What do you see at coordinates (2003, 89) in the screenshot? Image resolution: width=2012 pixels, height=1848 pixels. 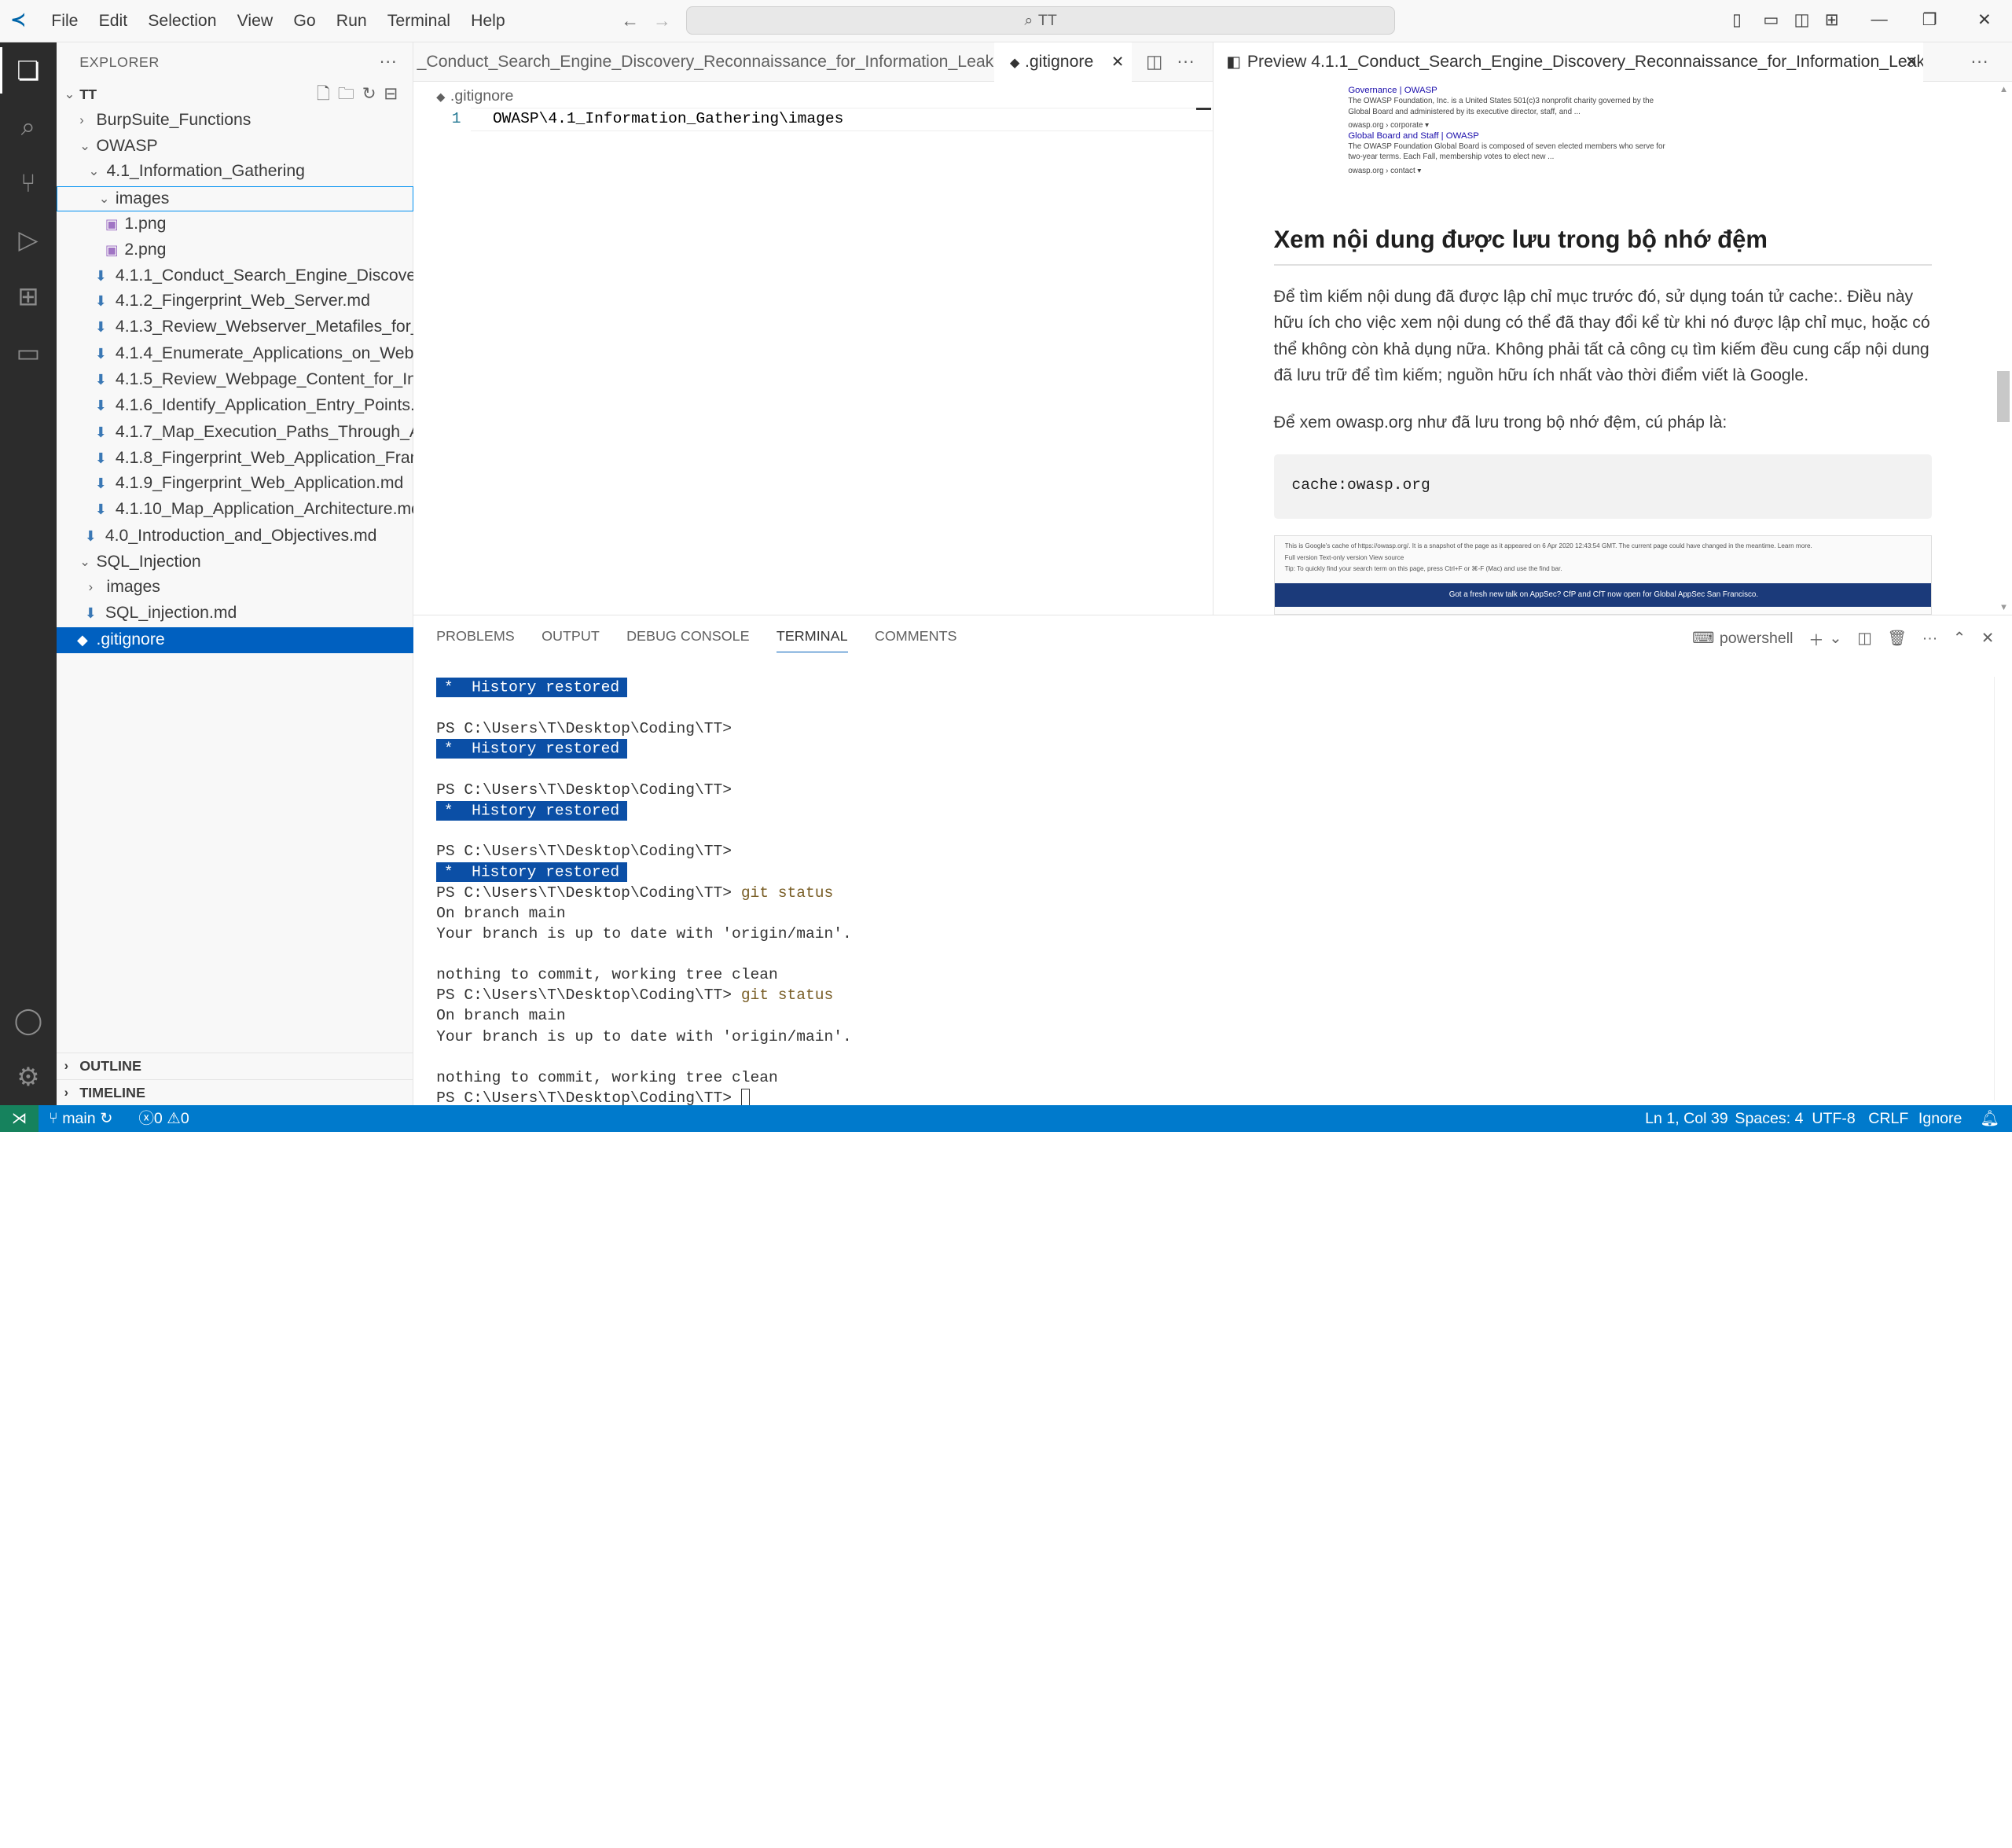 I see `scroll-up-icon: ▲` at bounding box center [2003, 89].